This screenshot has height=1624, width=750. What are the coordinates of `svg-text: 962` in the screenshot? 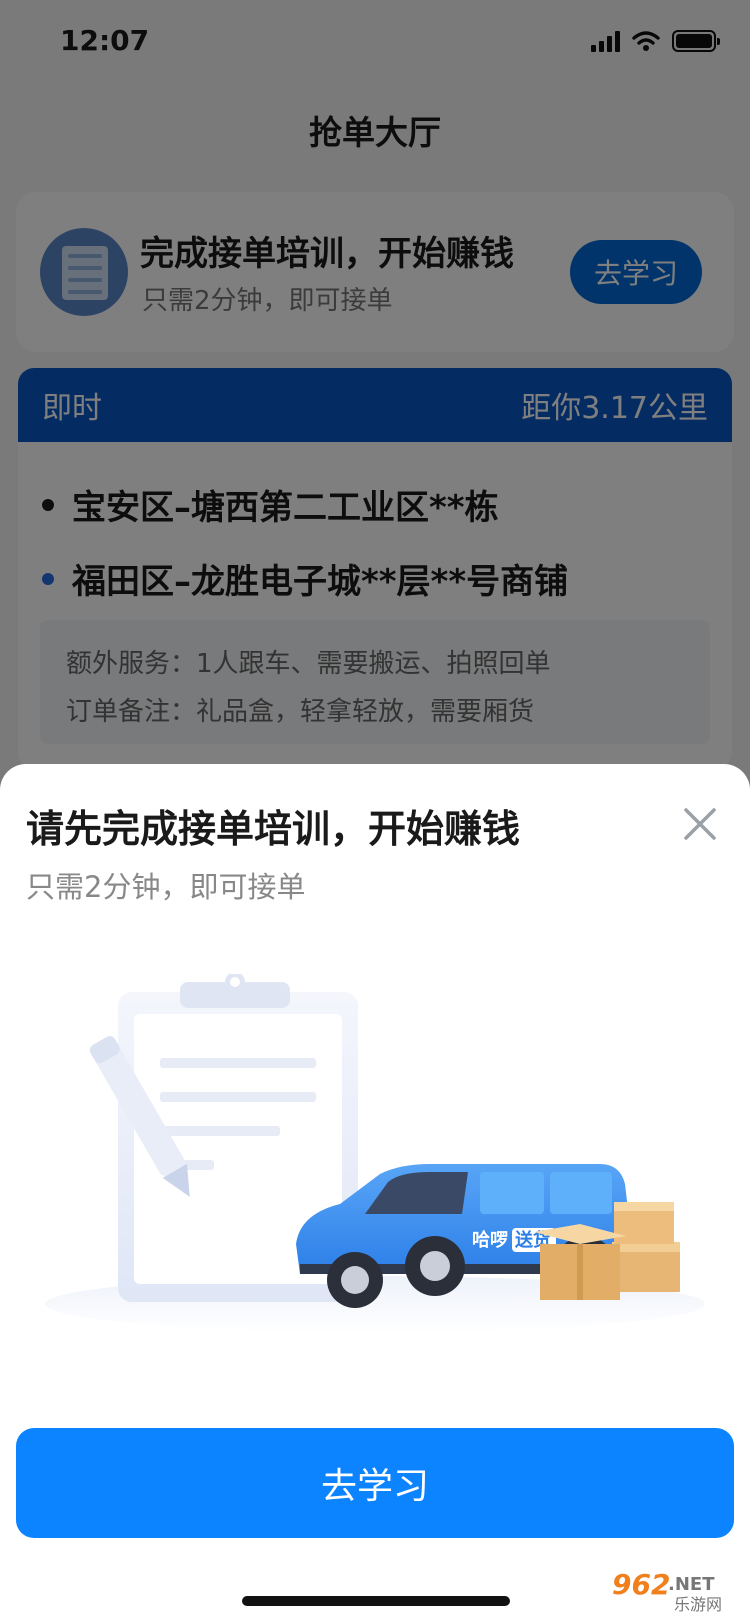 It's located at (641, 1584).